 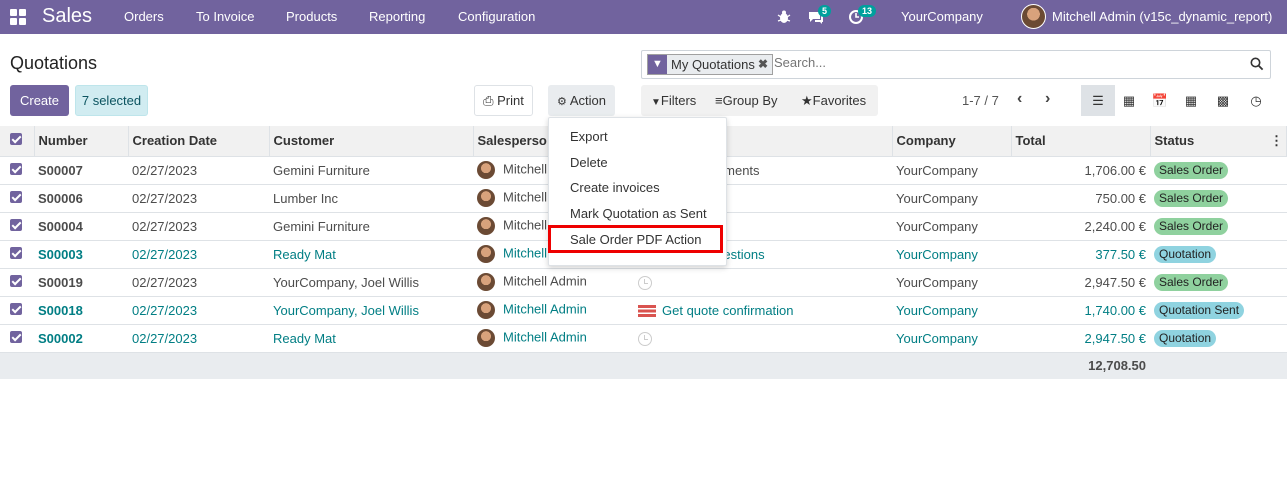 What do you see at coordinates (952, 141) in the screenshot?
I see `col-company: Company` at bounding box center [952, 141].